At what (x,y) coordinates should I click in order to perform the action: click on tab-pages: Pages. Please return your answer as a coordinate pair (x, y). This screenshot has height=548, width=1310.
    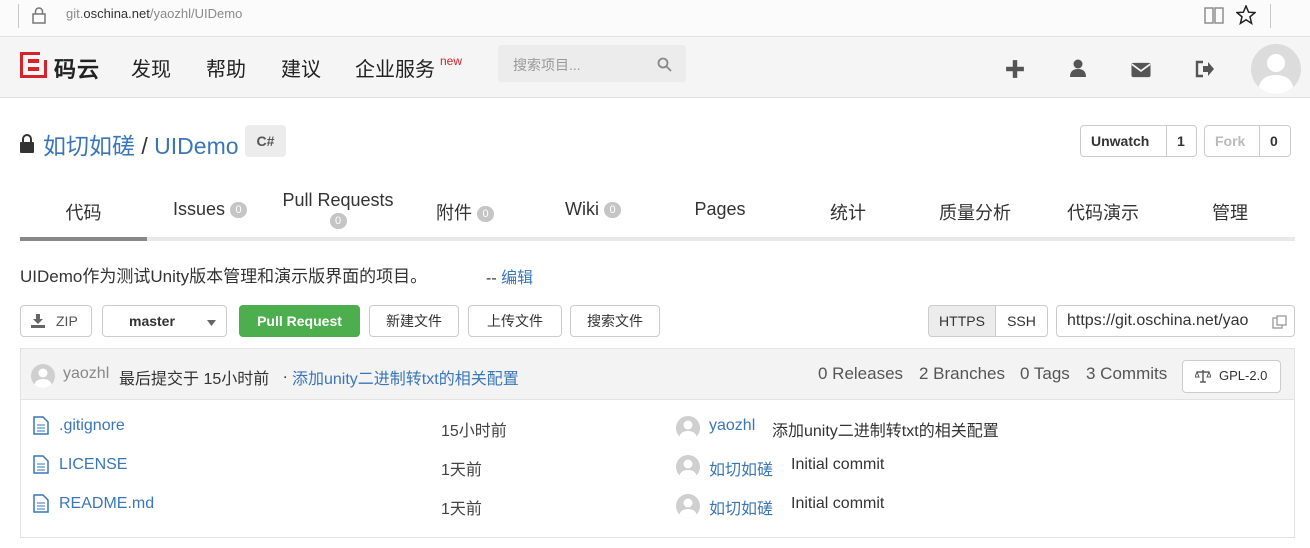
    Looking at the image, I should click on (720, 209).